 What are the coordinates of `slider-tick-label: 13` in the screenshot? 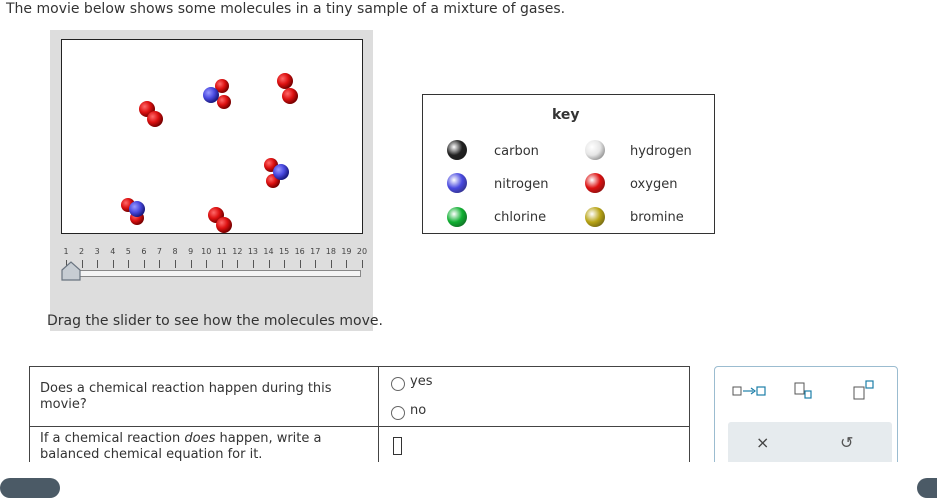 It's located at (253, 251).